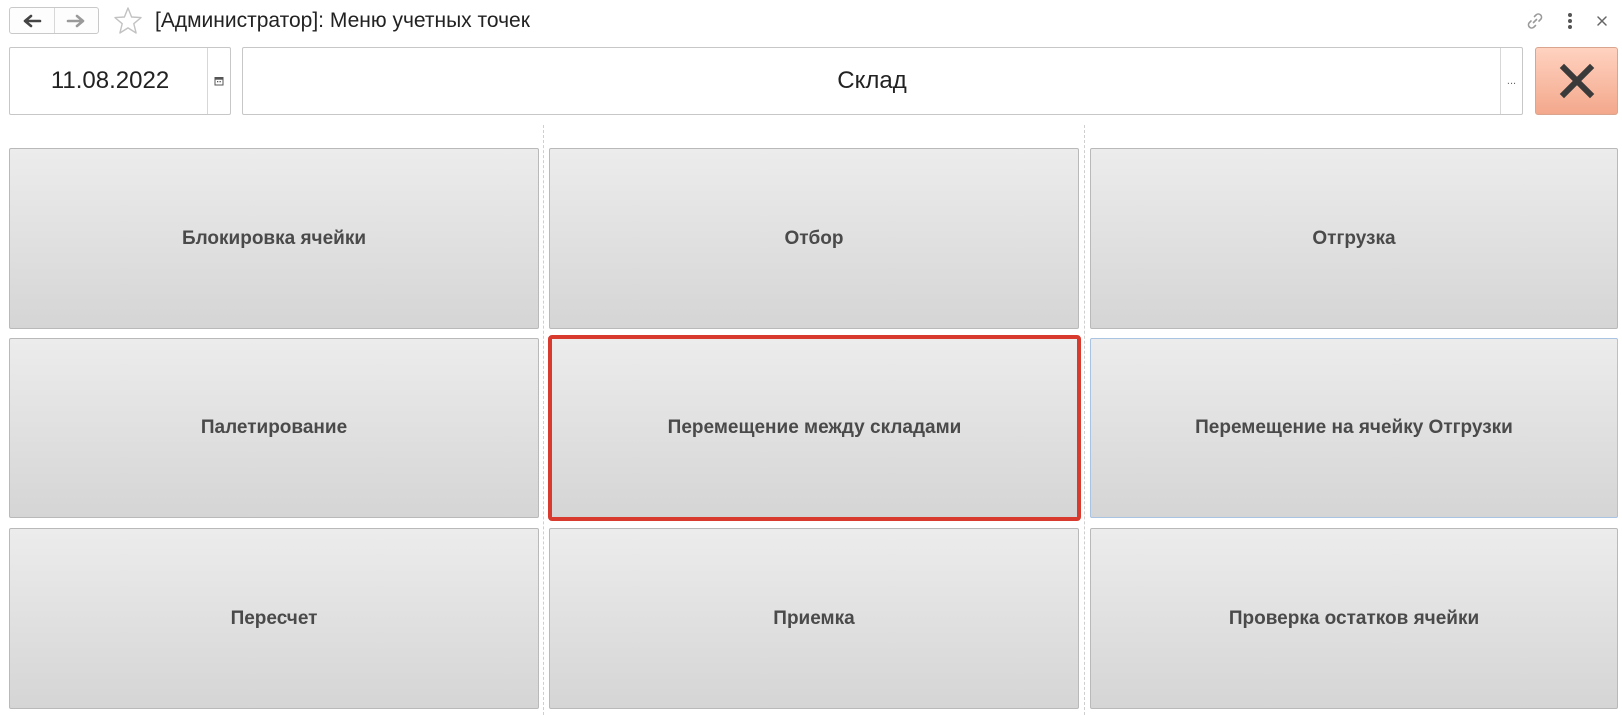 The height and width of the screenshot is (715, 1622). Describe the element at coordinates (814, 618) in the screenshot. I see `menu-button-receiving: Приемка` at that location.